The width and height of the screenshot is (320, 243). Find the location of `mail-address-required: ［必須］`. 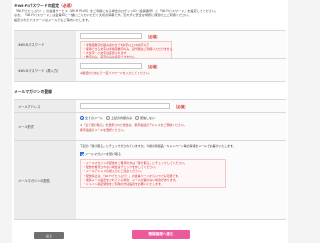

mail-address-required: ［必須］ is located at coordinates (181, 107).